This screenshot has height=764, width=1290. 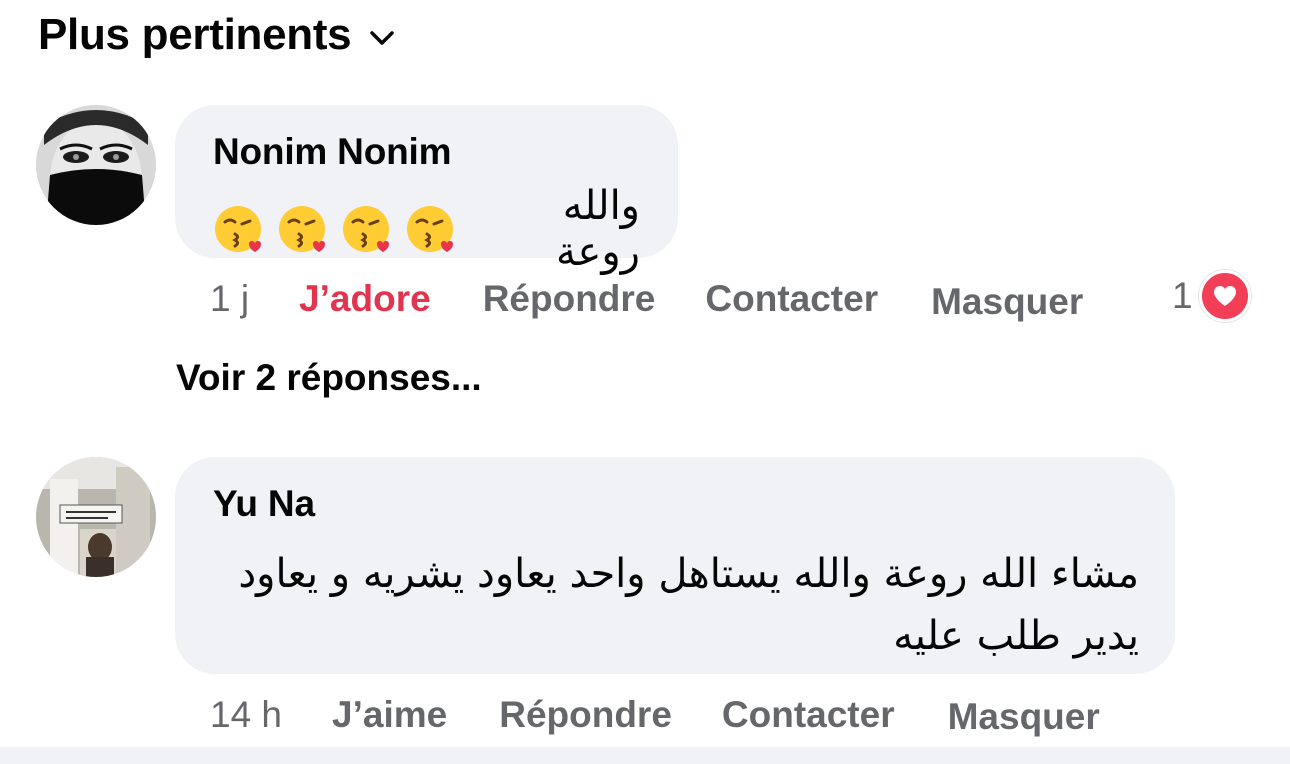 What do you see at coordinates (598, 229) in the screenshot?
I see `comment-text: والله روعة` at bounding box center [598, 229].